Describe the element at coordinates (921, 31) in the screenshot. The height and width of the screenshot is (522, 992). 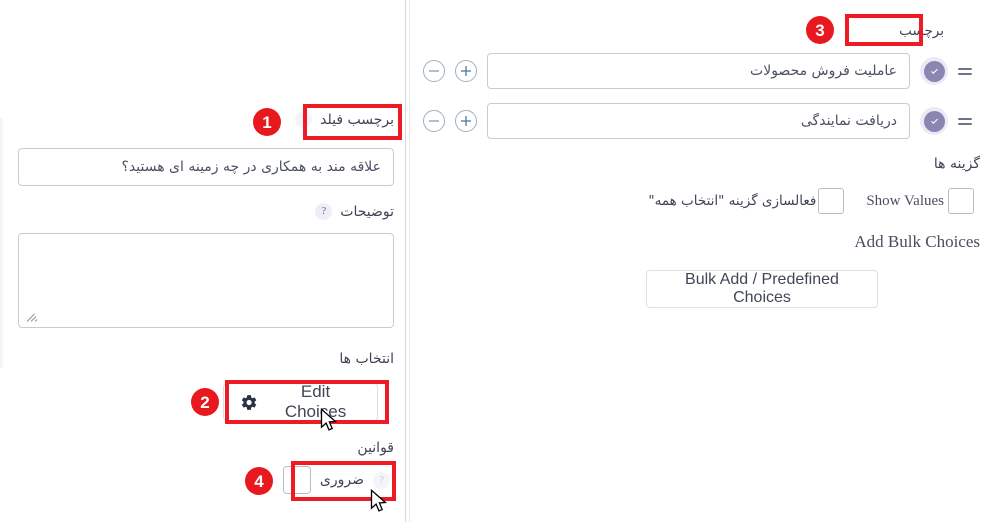
I see `choices-header-label: برچسب` at that location.